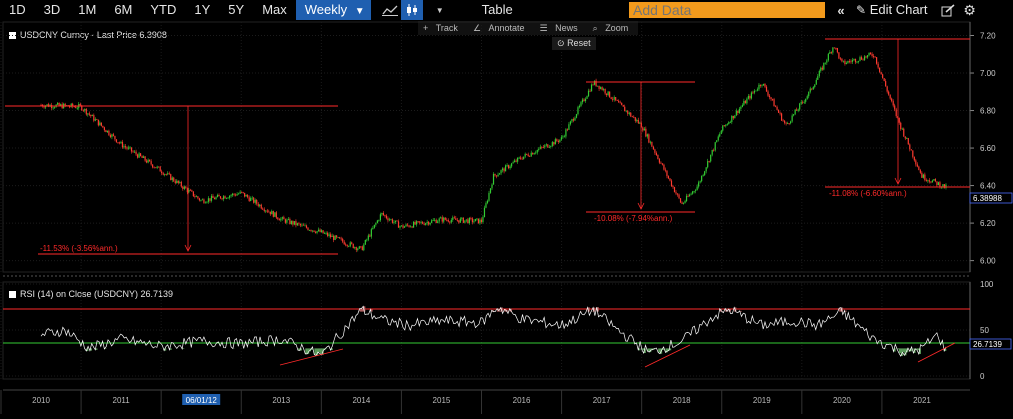 The height and width of the screenshot is (419, 1013). I want to click on add-data-input, so click(727, 10).